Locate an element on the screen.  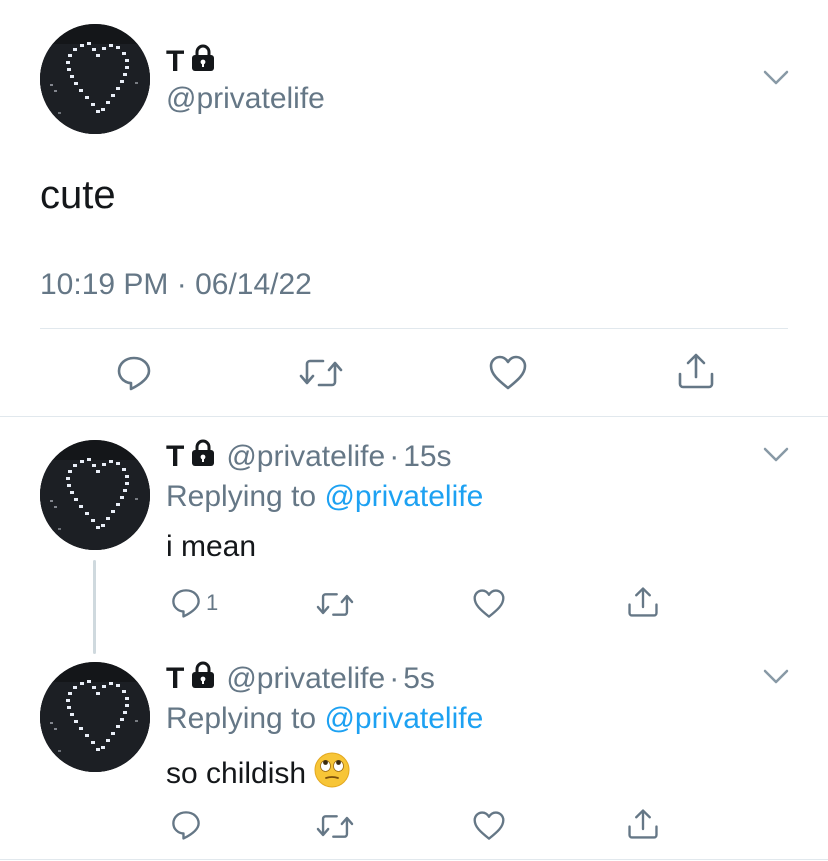
reply-header: T @privatelife · 5s is located at coordinates (300, 679).